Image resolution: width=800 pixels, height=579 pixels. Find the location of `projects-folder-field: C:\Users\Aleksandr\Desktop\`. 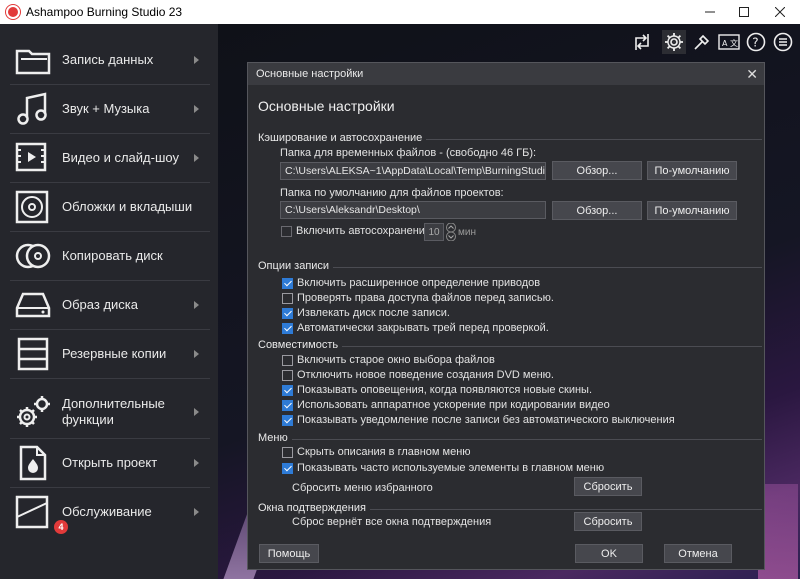

projects-folder-field: C:\Users\Aleksandr\Desktop\ is located at coordinates (413, 210).